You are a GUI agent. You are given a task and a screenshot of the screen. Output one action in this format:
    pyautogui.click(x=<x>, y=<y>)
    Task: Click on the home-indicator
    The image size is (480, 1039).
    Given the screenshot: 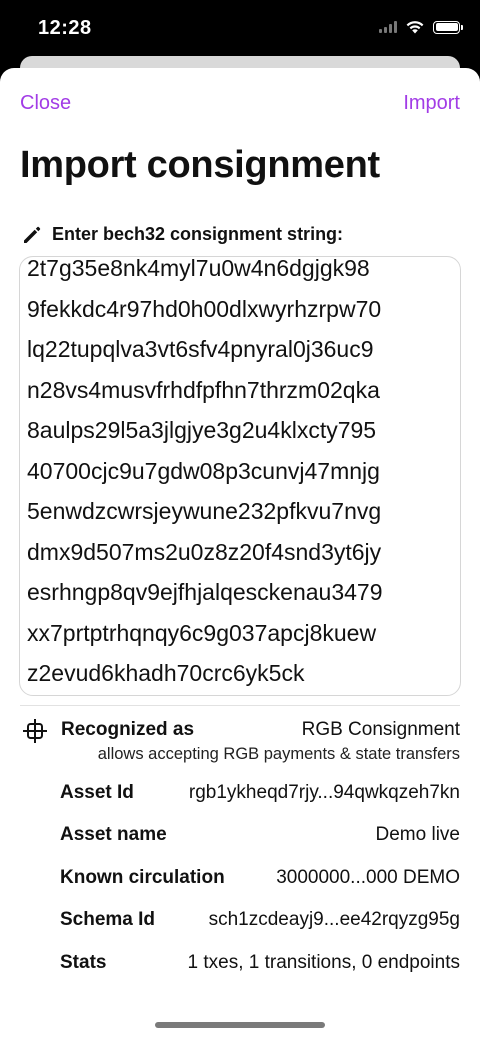 What is the action you would take?
    pyautogui.click(x=240, y=1025)
    